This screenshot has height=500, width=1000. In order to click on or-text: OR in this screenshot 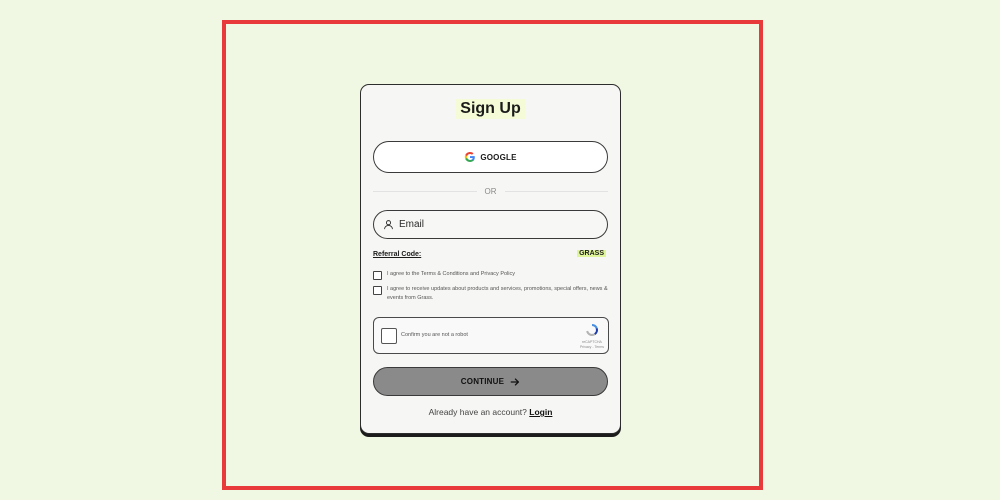, I will do `click(490, 191)`.